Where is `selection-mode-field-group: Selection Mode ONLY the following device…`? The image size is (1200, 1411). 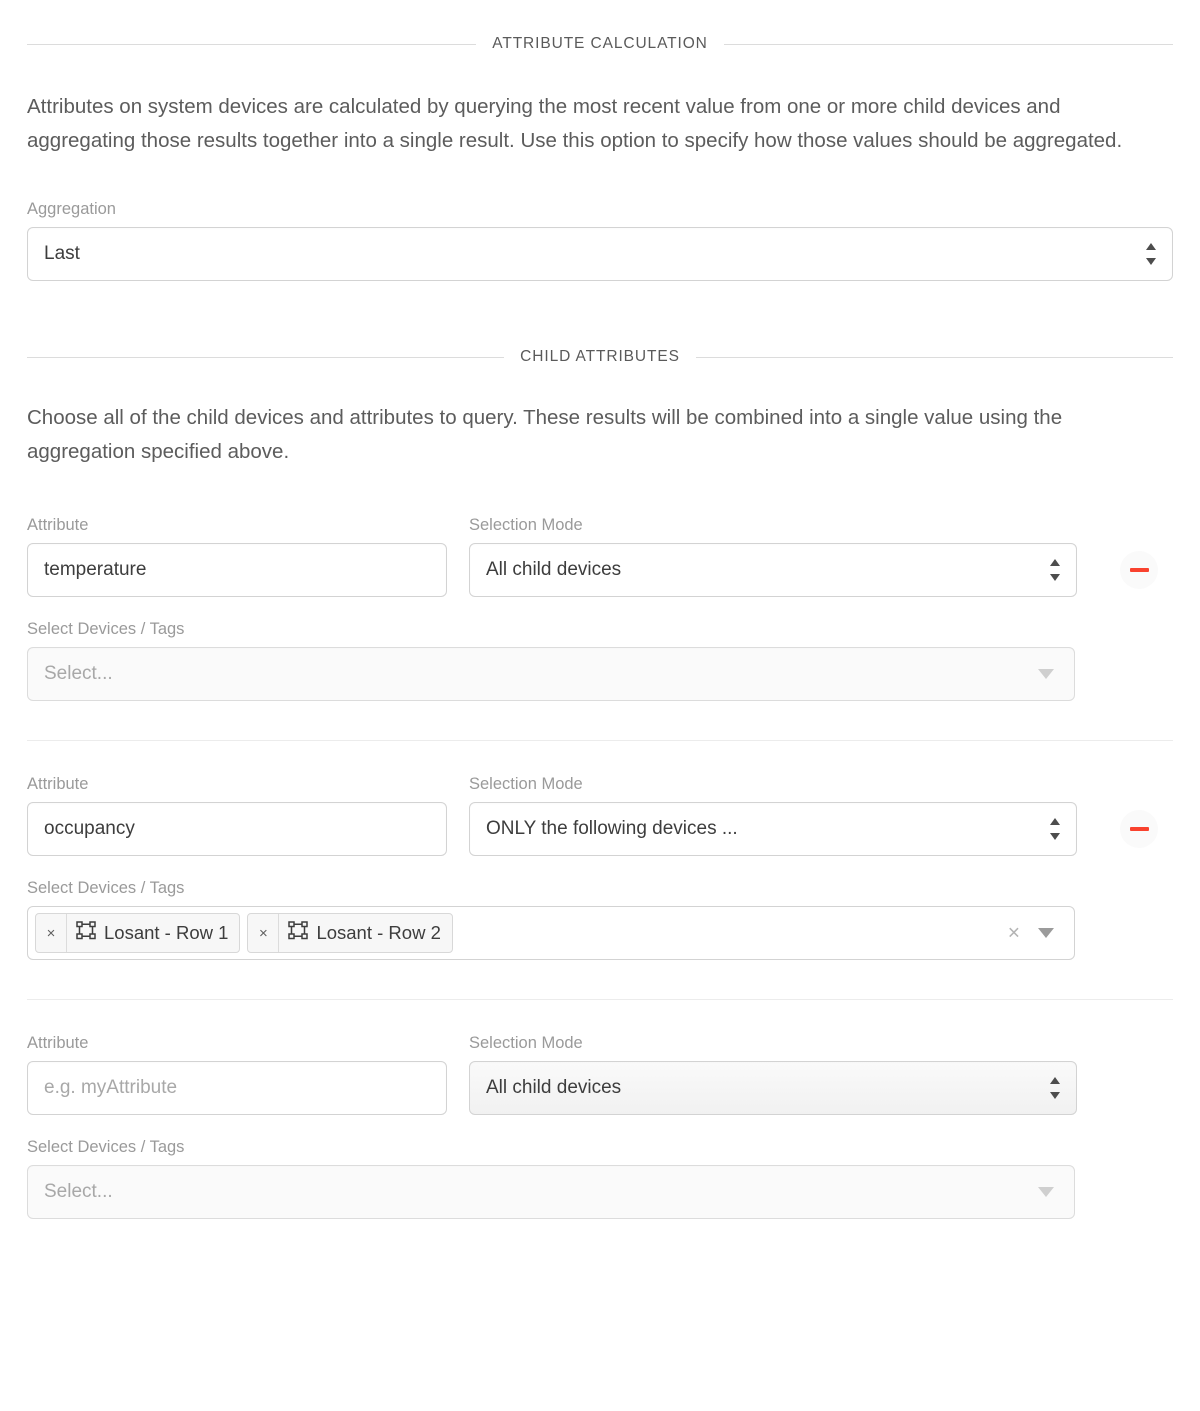 selection-mode-field-group: Selection Mode ONLY the following device… is located at coordinates (773, 815).